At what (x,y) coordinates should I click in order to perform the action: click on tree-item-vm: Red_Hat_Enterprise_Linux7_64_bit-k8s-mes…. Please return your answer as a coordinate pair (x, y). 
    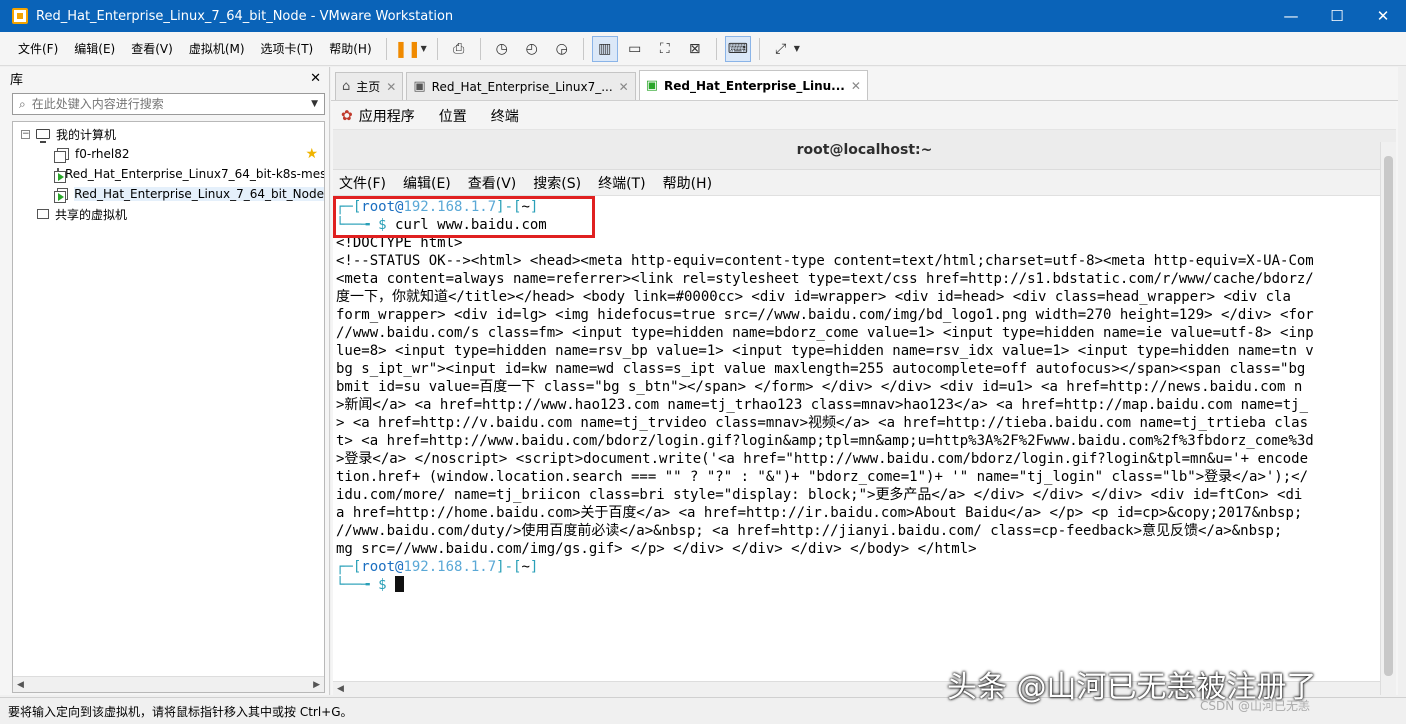
    Looking at the image, I should click on (168, 174).